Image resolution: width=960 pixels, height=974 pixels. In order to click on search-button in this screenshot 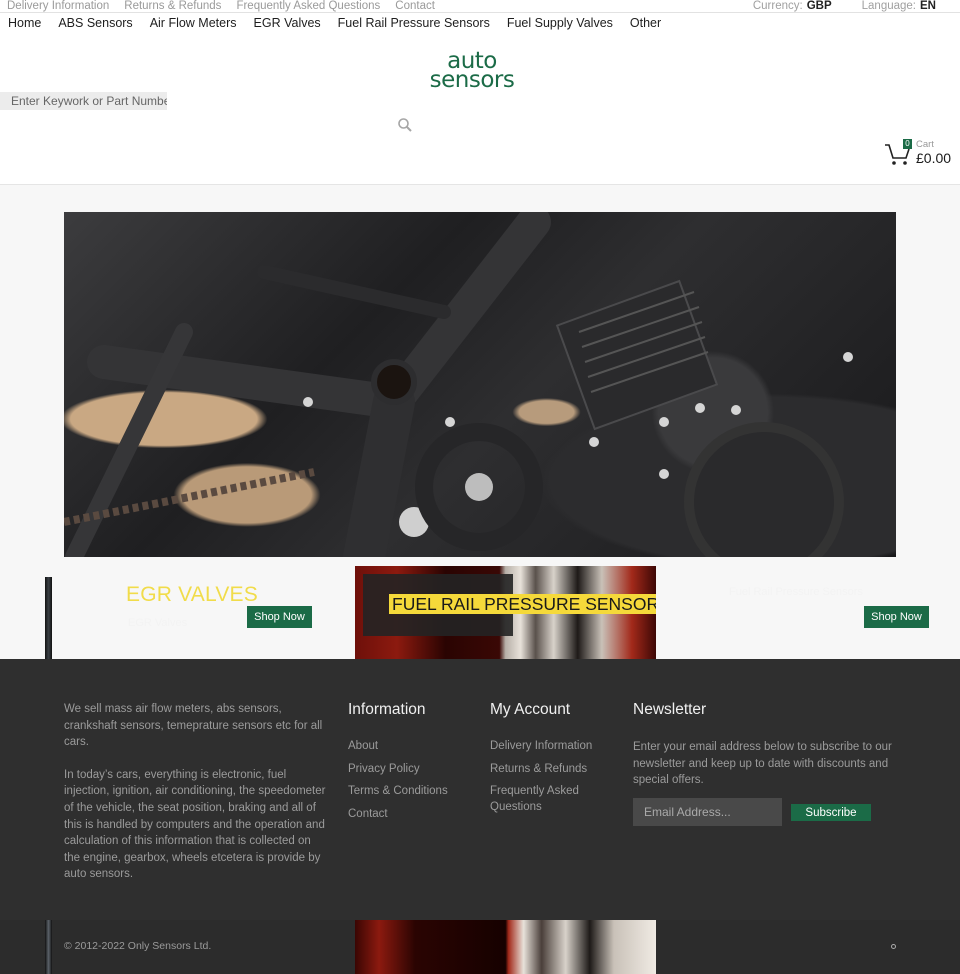, I will do `click(405, 125)`.